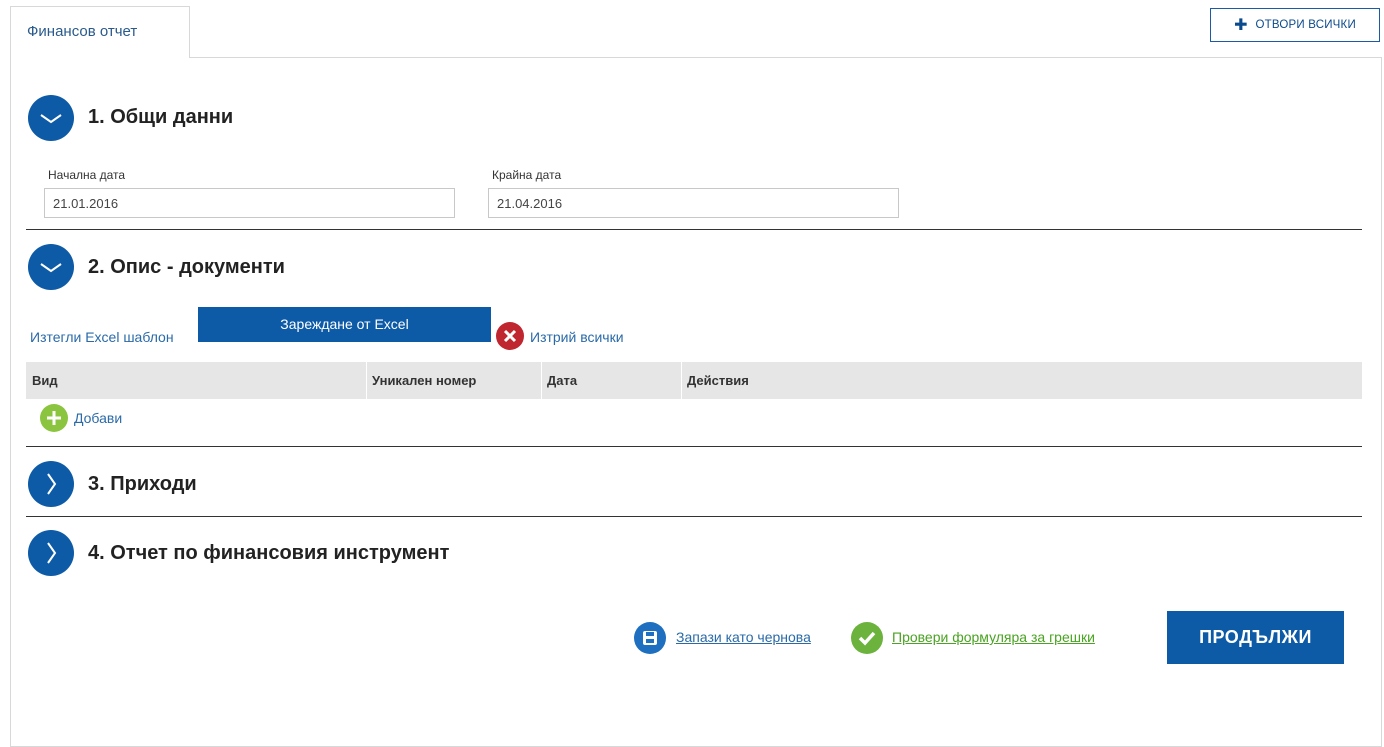 The width and height of the screenshot is (1384, 747). I want to click on expand-all-button: ✚ ОТВОРИ ВСИЧКИ, so click(1295, 25).